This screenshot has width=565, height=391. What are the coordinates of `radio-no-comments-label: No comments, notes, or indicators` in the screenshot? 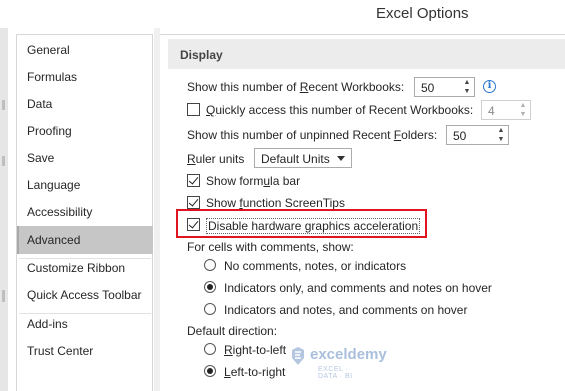 It's located at (315, 266).